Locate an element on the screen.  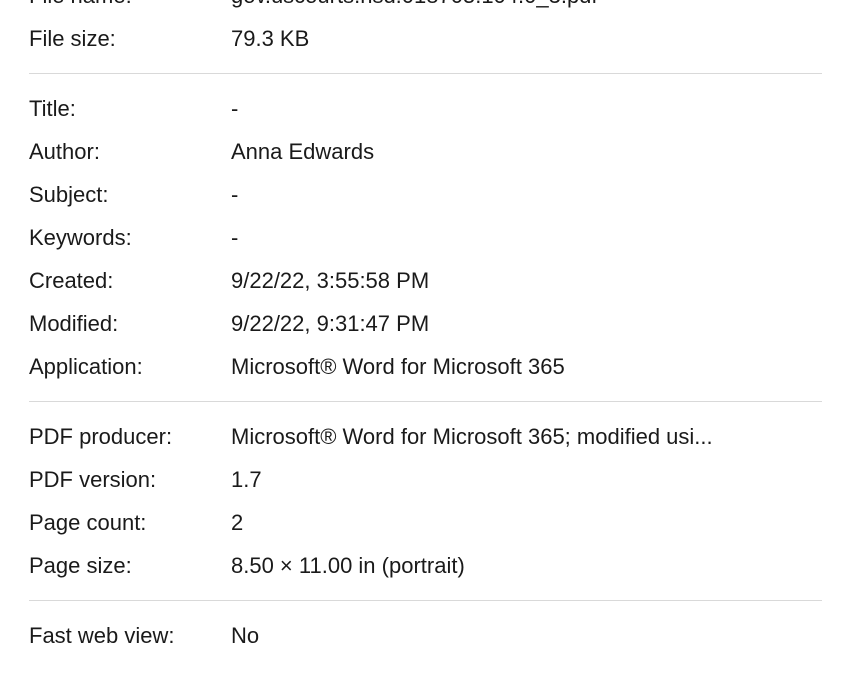
keywords-row: Keywords: - is located at coordinates (425, 237).